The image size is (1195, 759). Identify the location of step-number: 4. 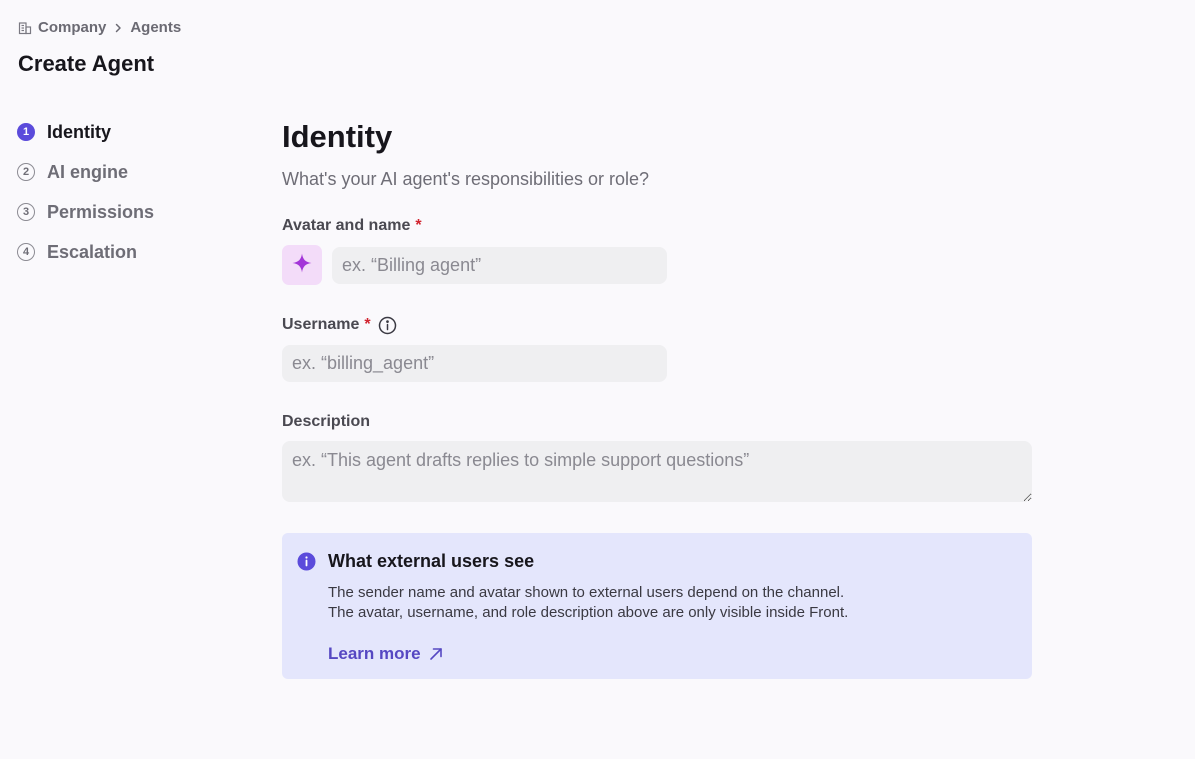
(26, 252).